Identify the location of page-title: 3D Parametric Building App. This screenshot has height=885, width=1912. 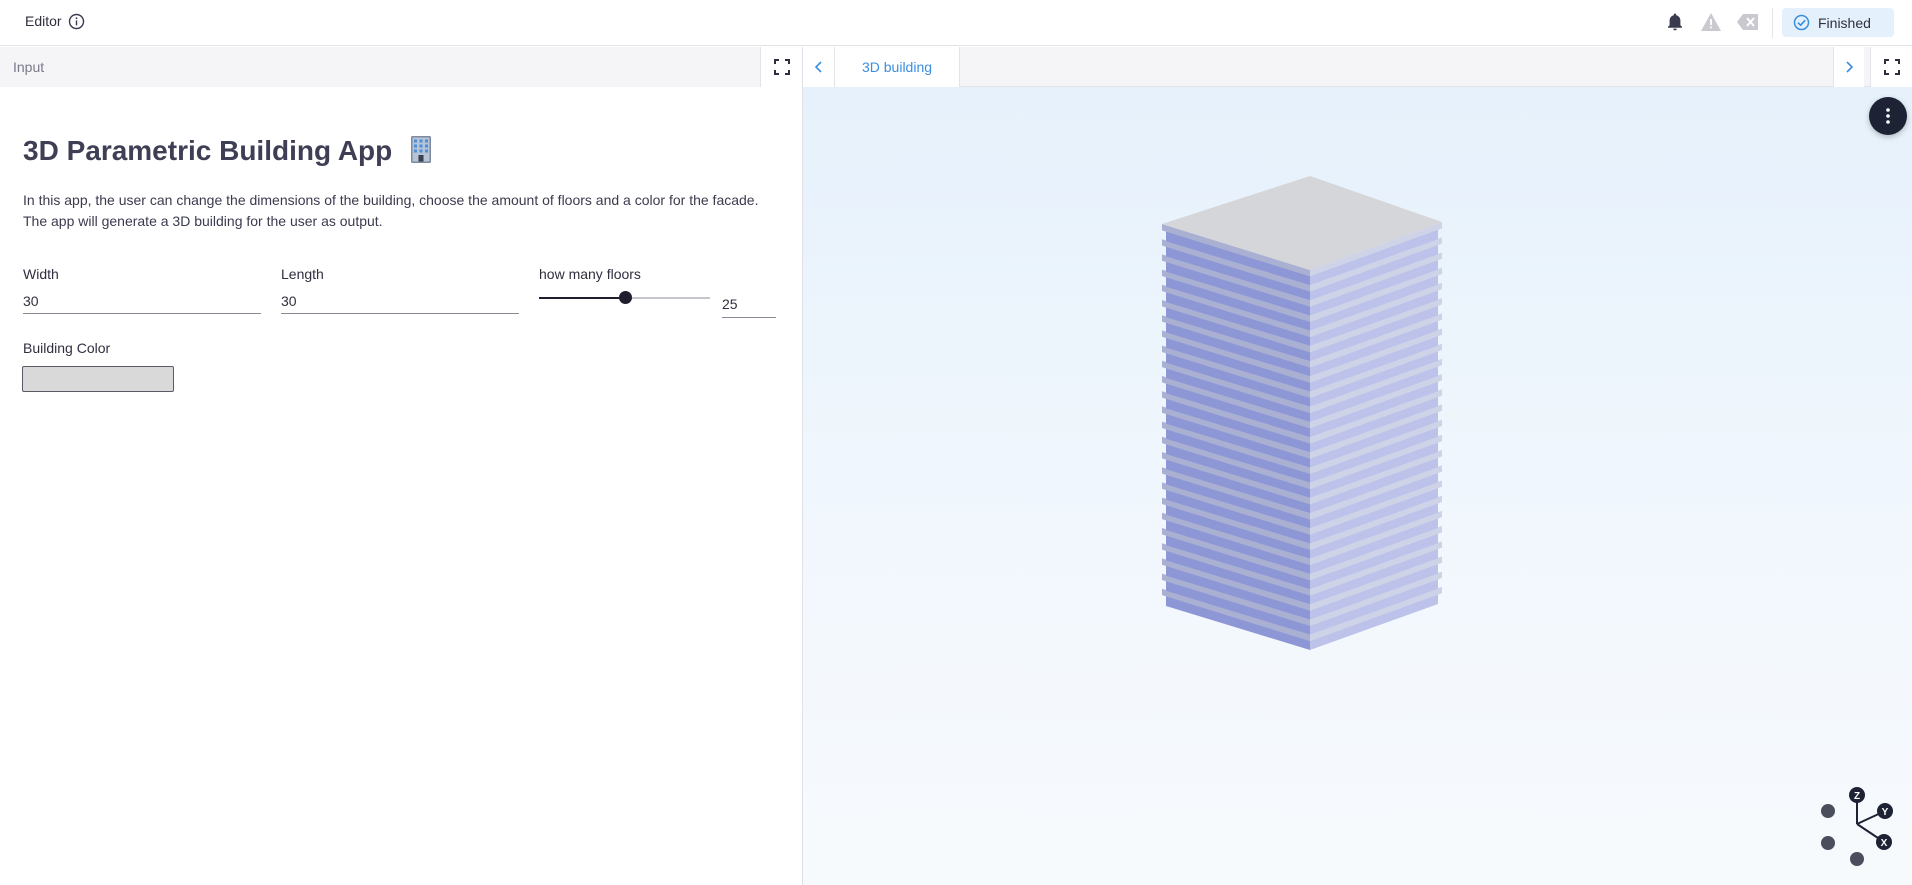
(229, 150).